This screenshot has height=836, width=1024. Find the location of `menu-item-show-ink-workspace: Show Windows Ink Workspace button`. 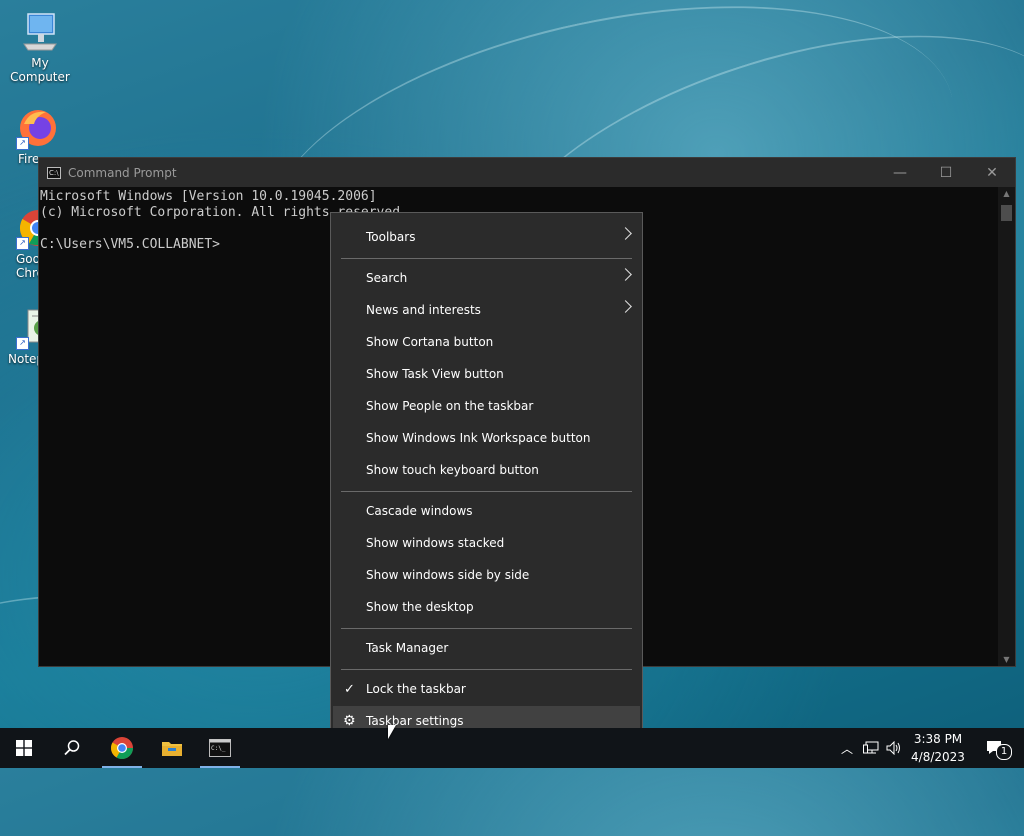

menu-item-show-ink-workspace: Show Windows Ink Workspace button is located at coordinates (486, 438).